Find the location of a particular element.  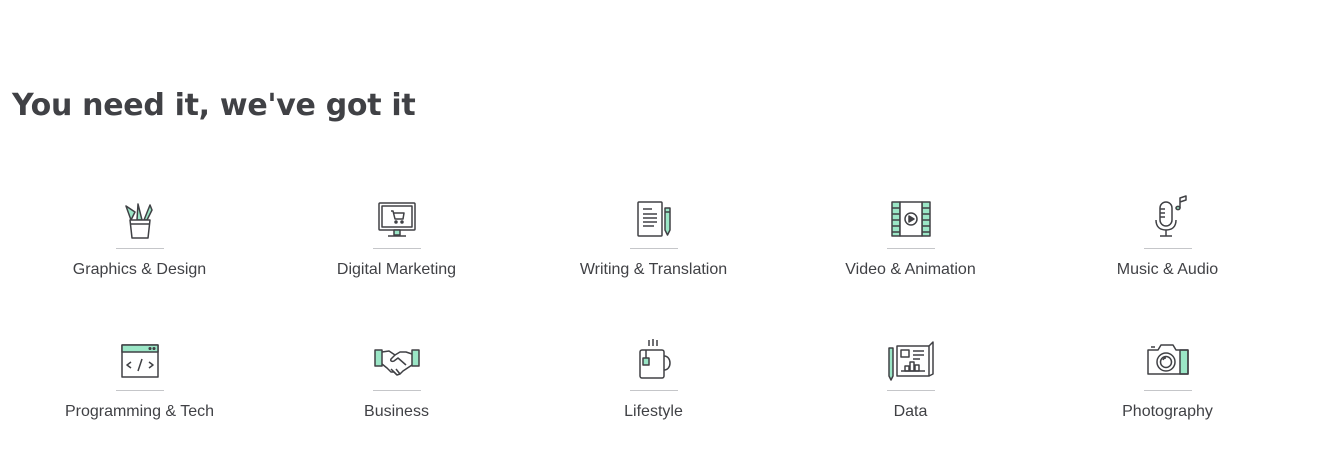

monitor-cart-icon is located at coordinates (397, 220).